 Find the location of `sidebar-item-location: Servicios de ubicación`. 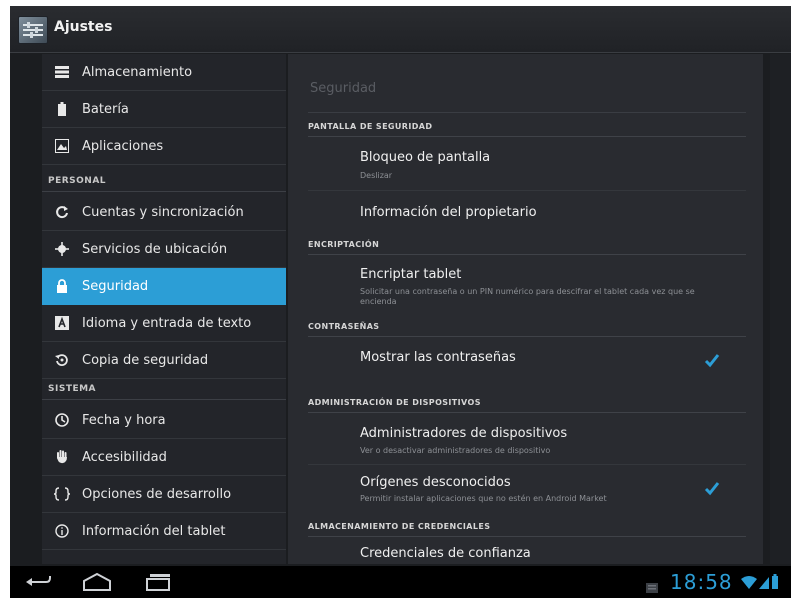

sidebar-item-location: Servicios de ubicación is located at coordinates (164, 249).